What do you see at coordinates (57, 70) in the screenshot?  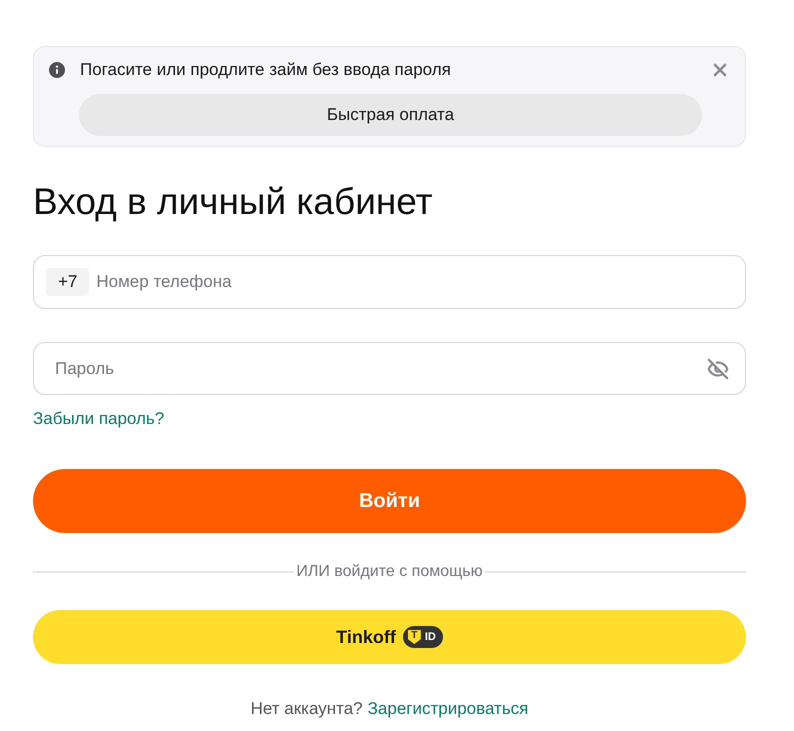 I see `info-icon` at bounding box center [57, 70].